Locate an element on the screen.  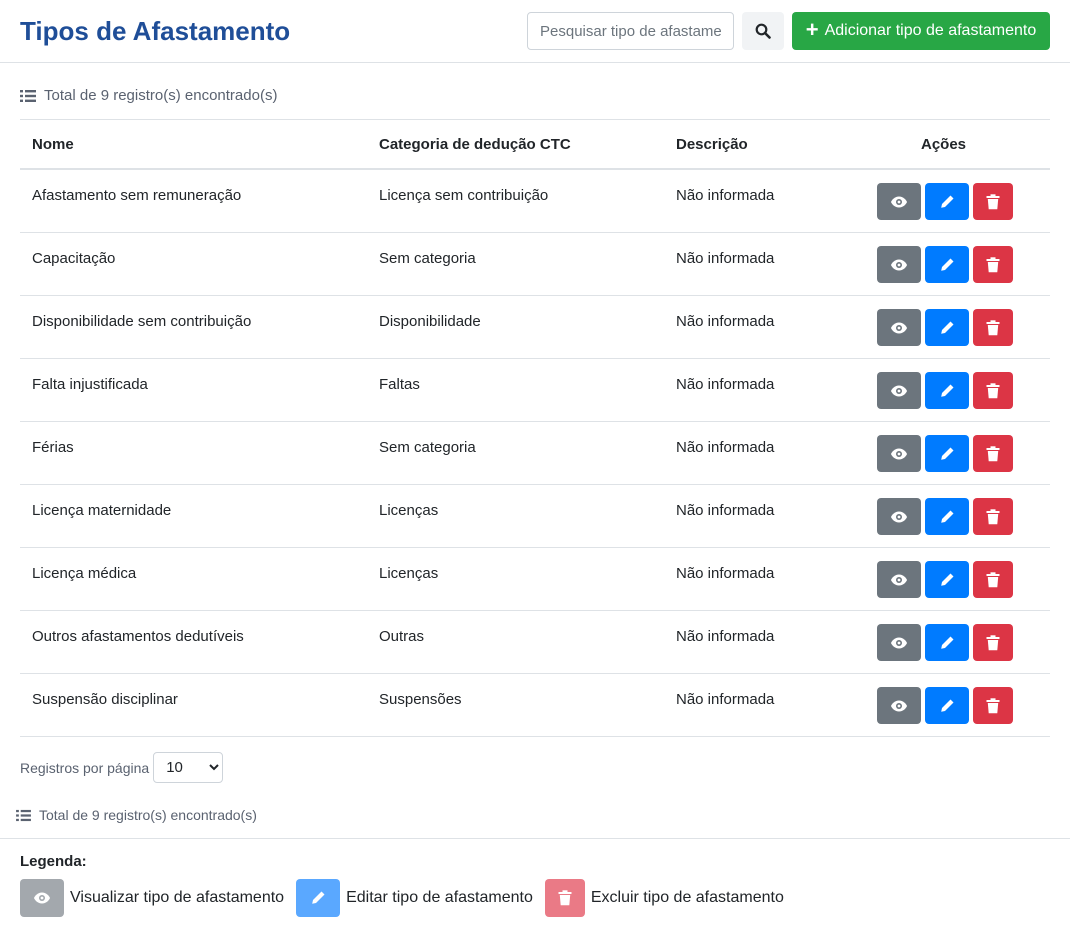
search-icon is located at coordinates (763, 31).